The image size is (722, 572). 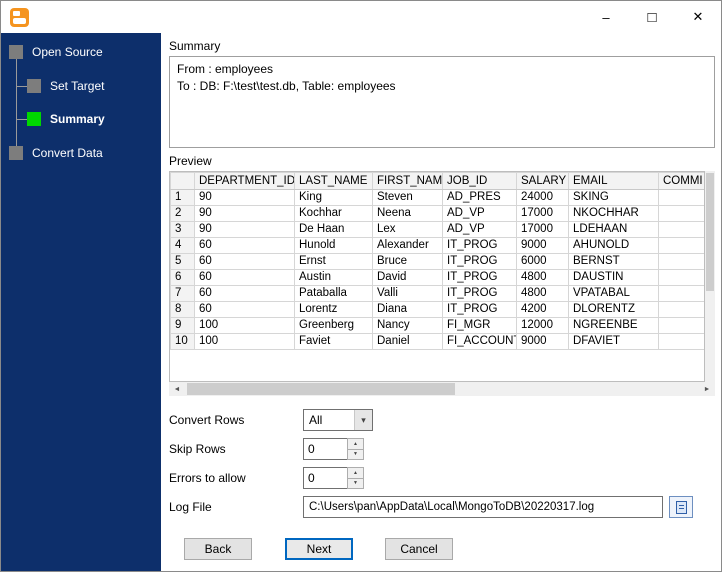 I want to click on table-cell: 12000, so click(x=542, y=325).